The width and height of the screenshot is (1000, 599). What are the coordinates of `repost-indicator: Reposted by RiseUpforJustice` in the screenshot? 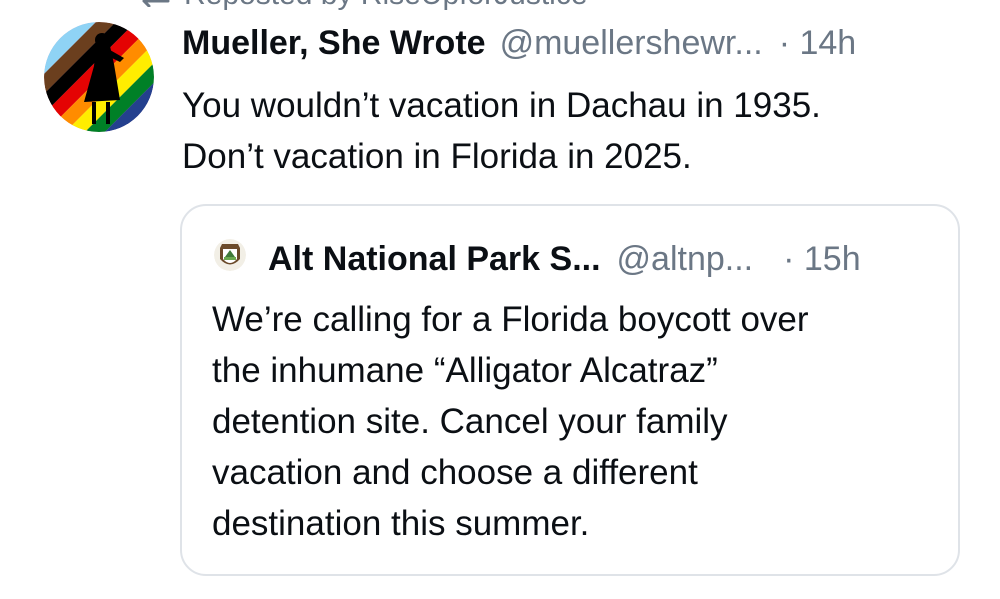 It's located at (364, 6).